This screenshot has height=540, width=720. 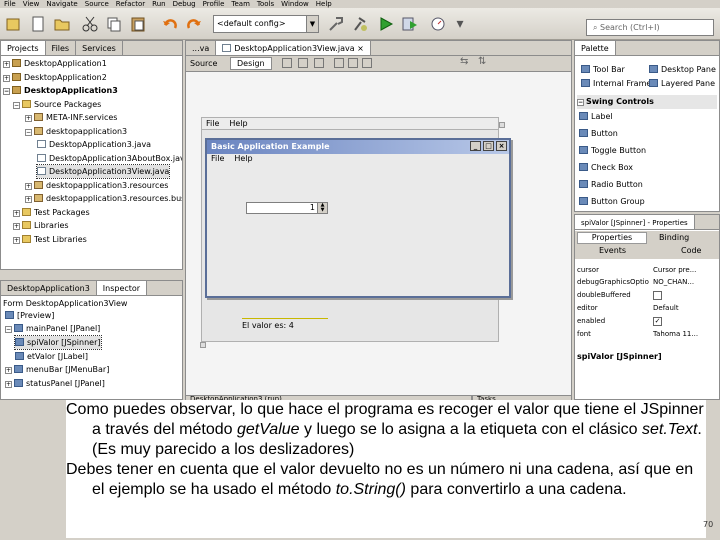 What do you see at coordinates (170, 24) in the screenshot?
I see `undo-icon` at bounding box center [170, 24].